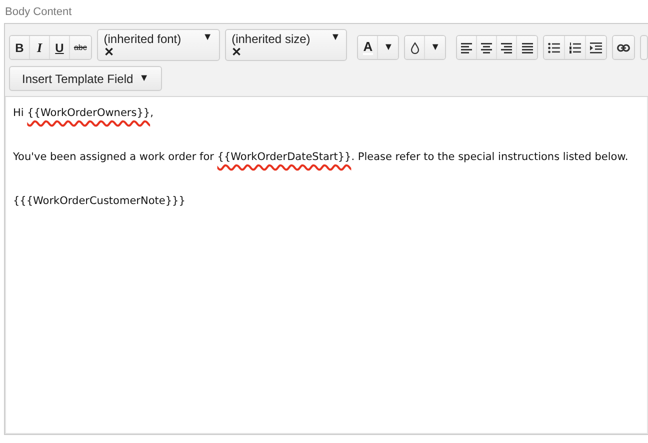 The image size is (648, 443). What do you see at coordinates (38, 12) in the screenshot?
I see `field-label: Body Content` at bounding box center [38, 12].